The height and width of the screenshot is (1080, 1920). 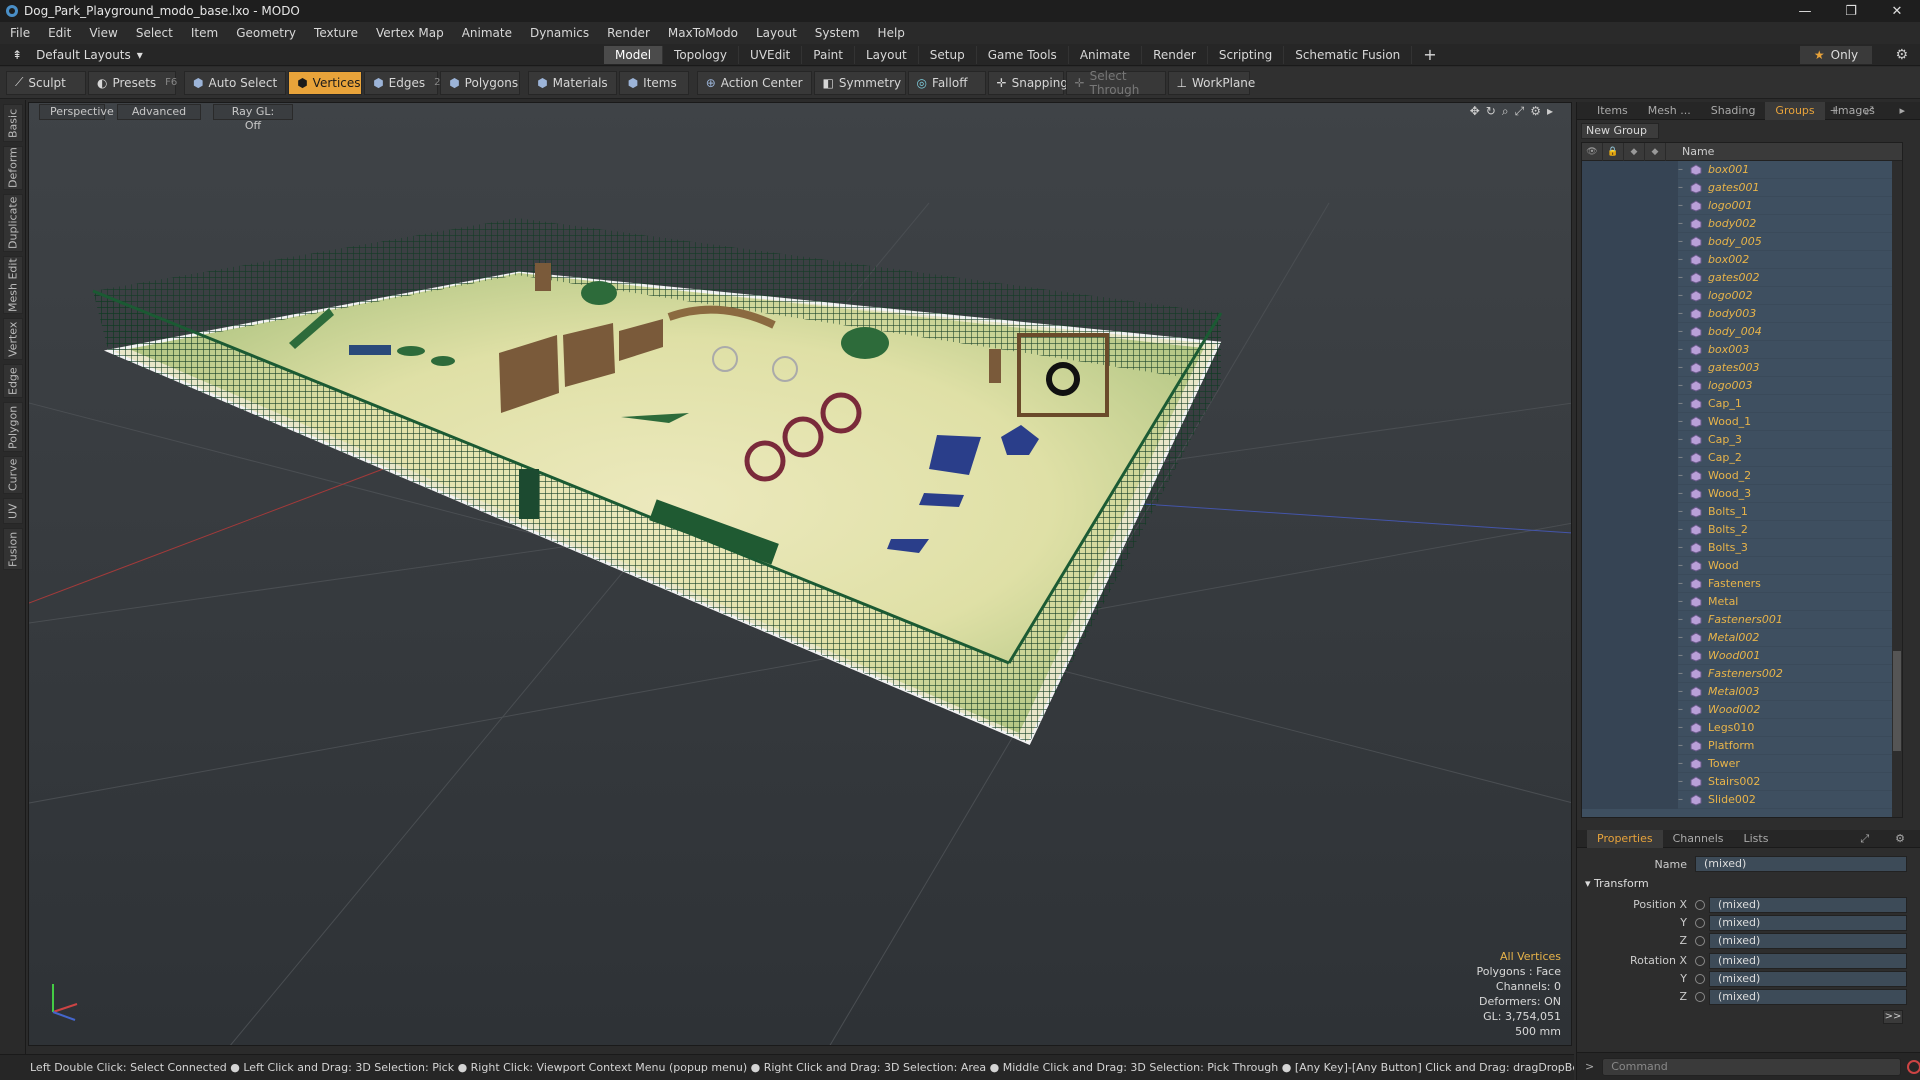 What do you see at coordinates (1742, 205) in the screenshot?
I see `group-row: – logo001` at bounding box center [1742, 205].